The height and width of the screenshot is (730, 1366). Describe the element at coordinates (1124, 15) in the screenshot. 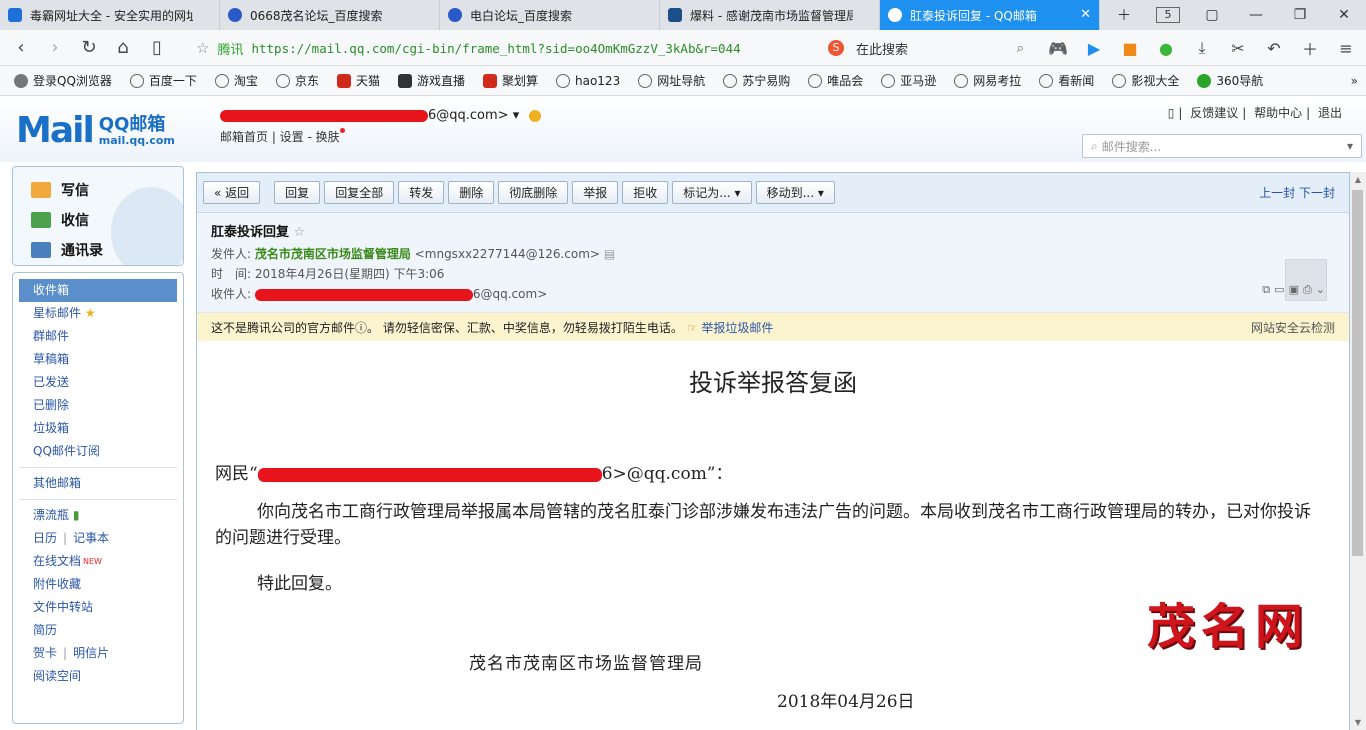

I see `new-tab-icon: ＋` at that location.